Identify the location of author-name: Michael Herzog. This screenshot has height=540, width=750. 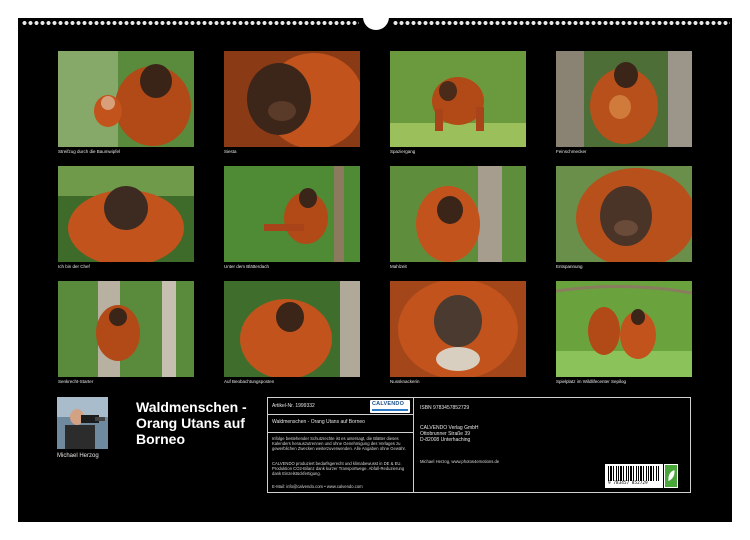
(78, 456).